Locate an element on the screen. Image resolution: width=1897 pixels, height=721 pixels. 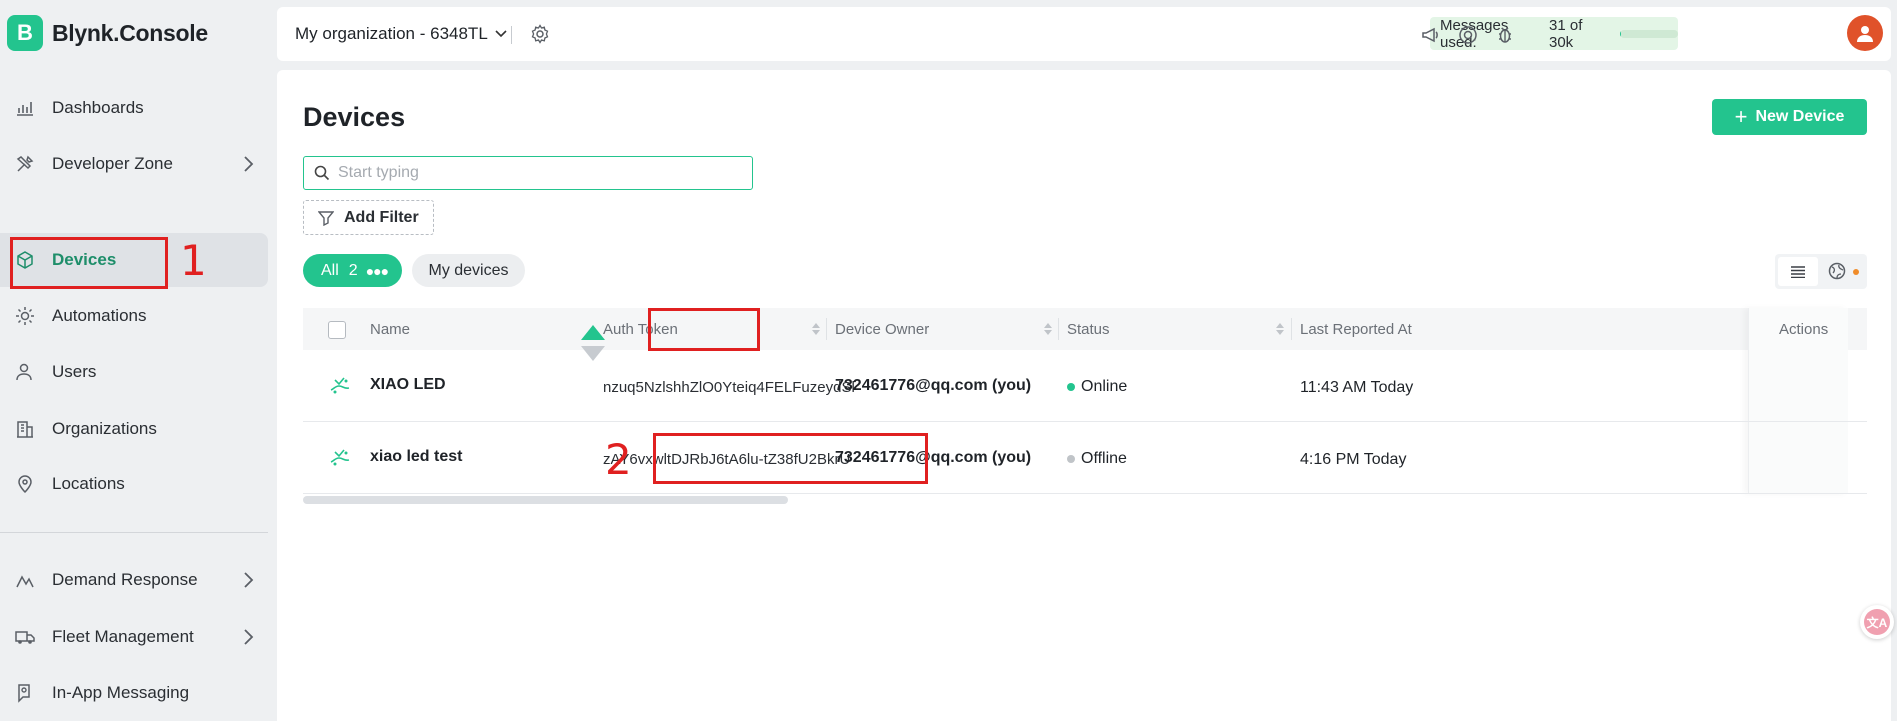
list-view-button is located at coordinates (1798, 271).